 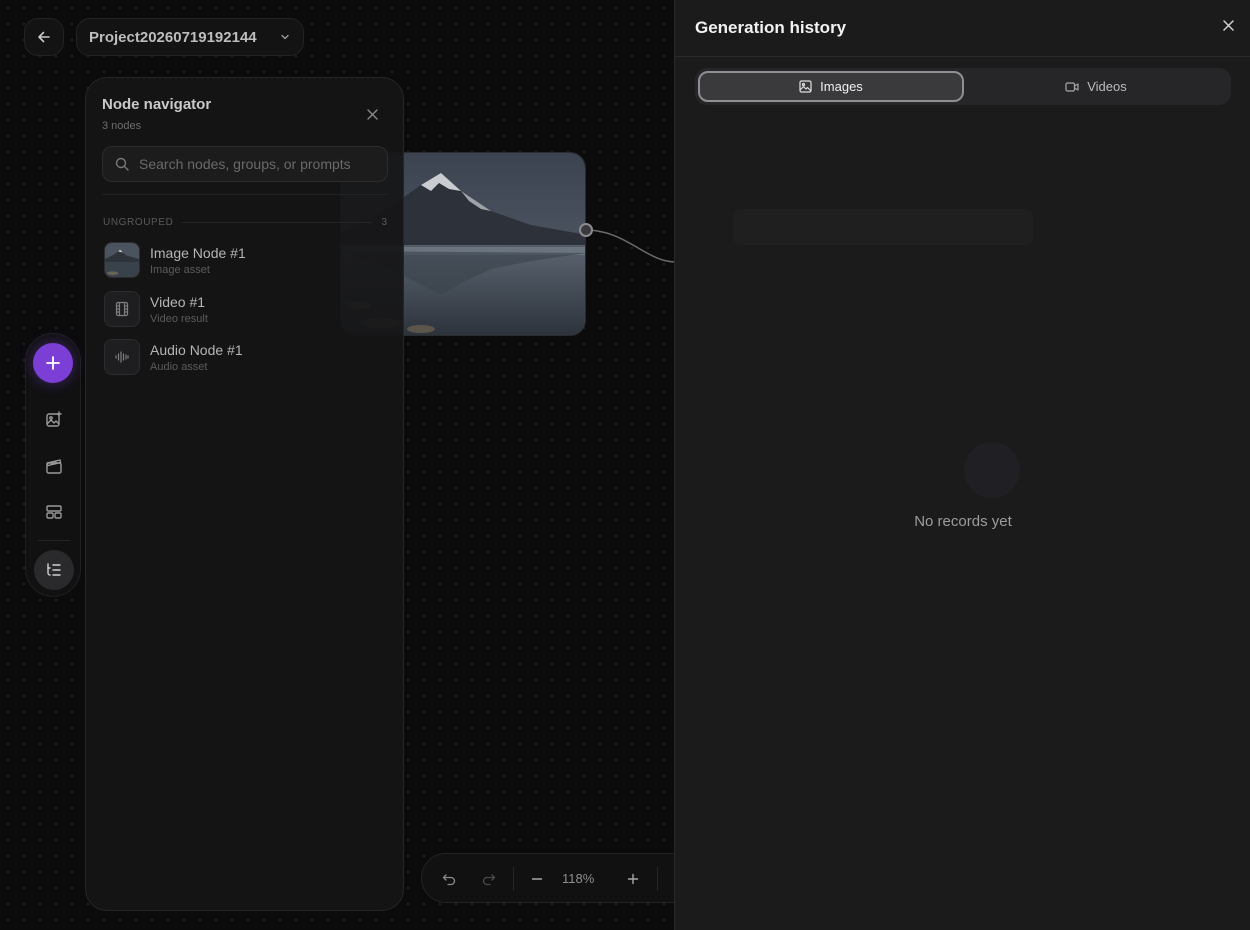 I want to click on list-tree-icon, so click(x=54, y=569).